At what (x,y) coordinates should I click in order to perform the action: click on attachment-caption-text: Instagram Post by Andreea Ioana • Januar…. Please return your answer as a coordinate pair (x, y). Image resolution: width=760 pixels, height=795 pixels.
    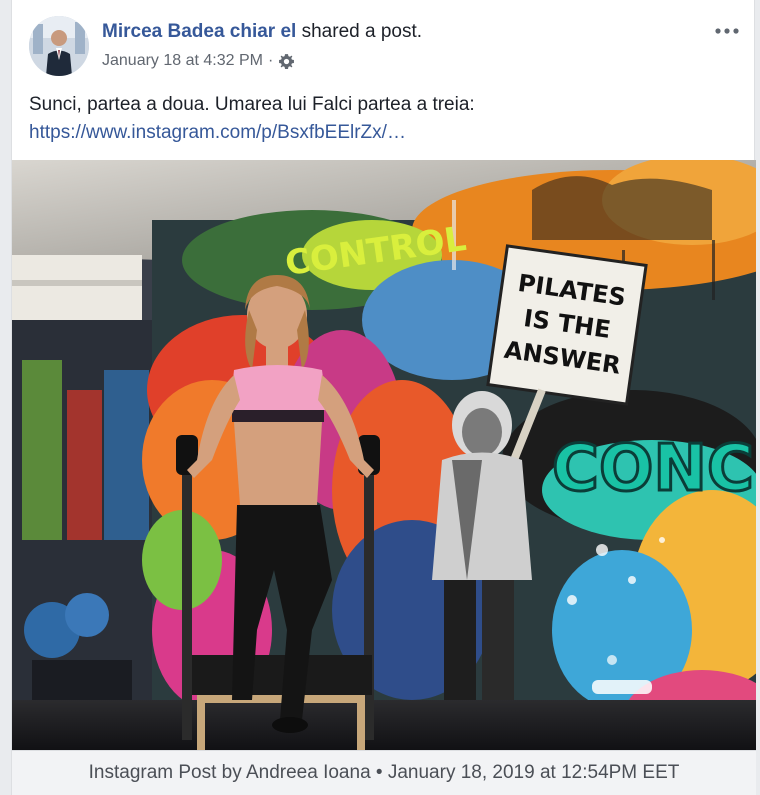
    Looking at the image, I should click on (384, 772).